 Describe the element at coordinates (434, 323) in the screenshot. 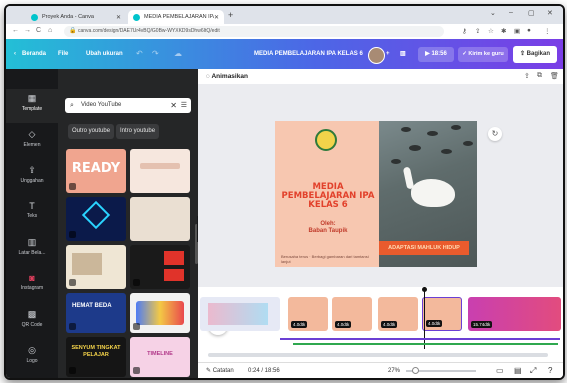

I see `clip-duration: 4.0dtk` at that location.